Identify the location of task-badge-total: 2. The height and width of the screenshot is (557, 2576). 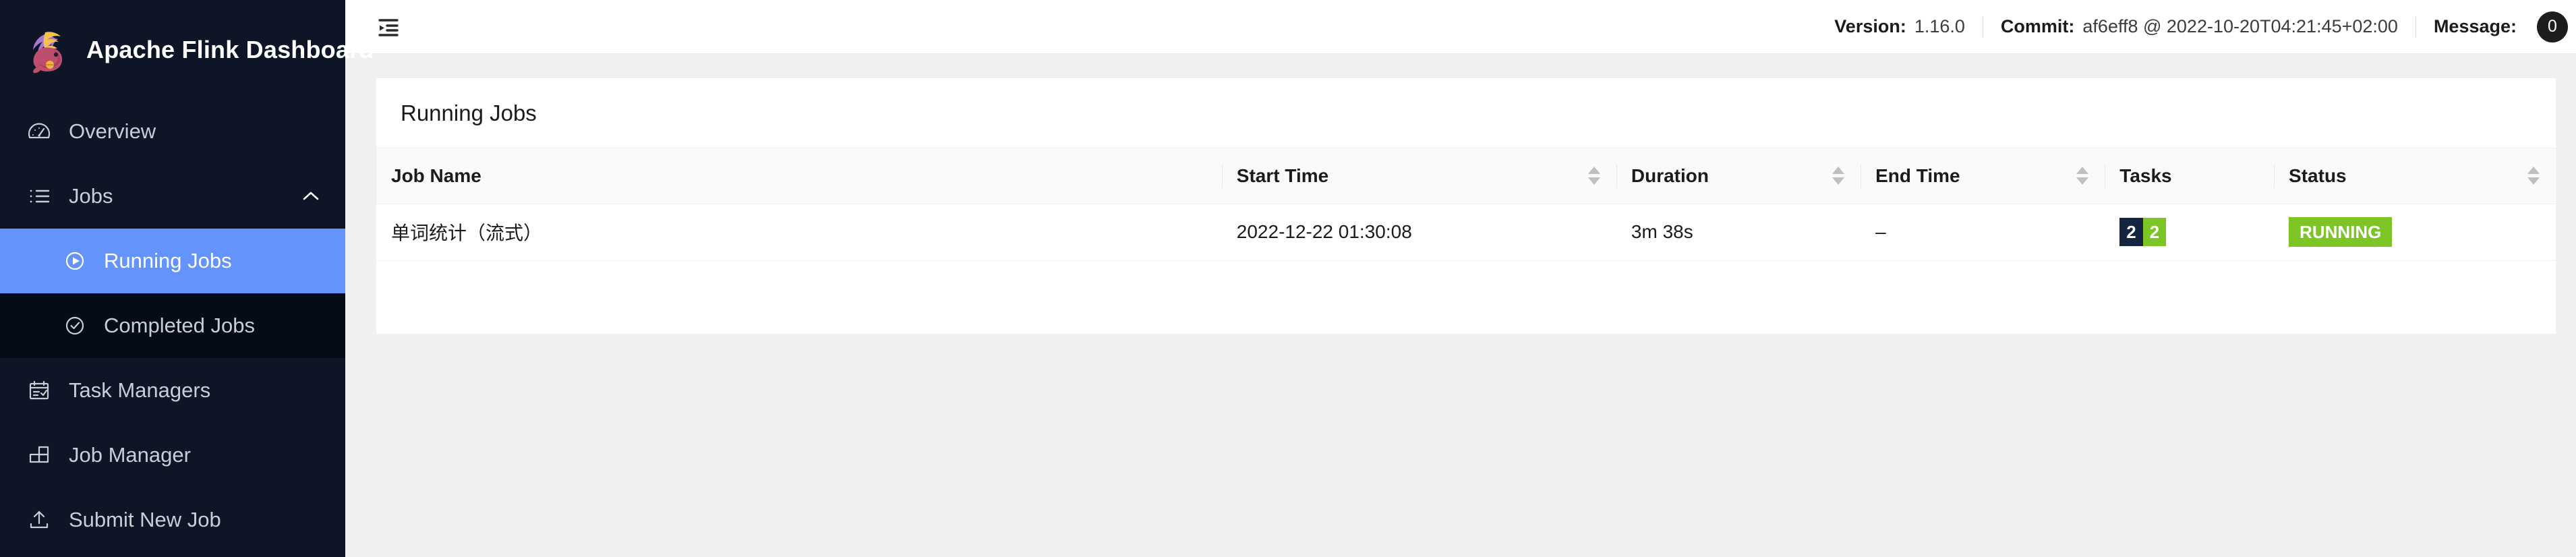
(2131, 232).